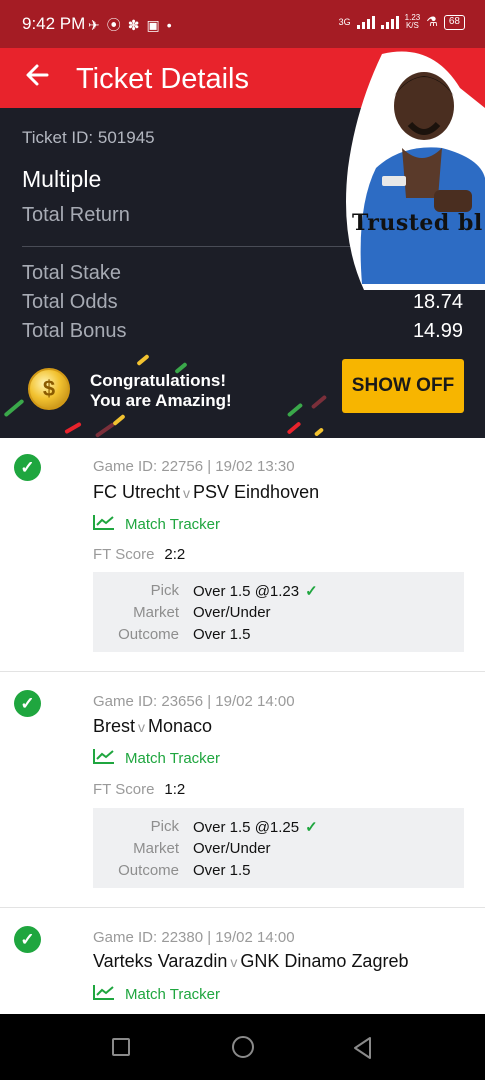 This screenshot has height=1080, width=485. I want to click on coin-icon: $, so click(49, 389).